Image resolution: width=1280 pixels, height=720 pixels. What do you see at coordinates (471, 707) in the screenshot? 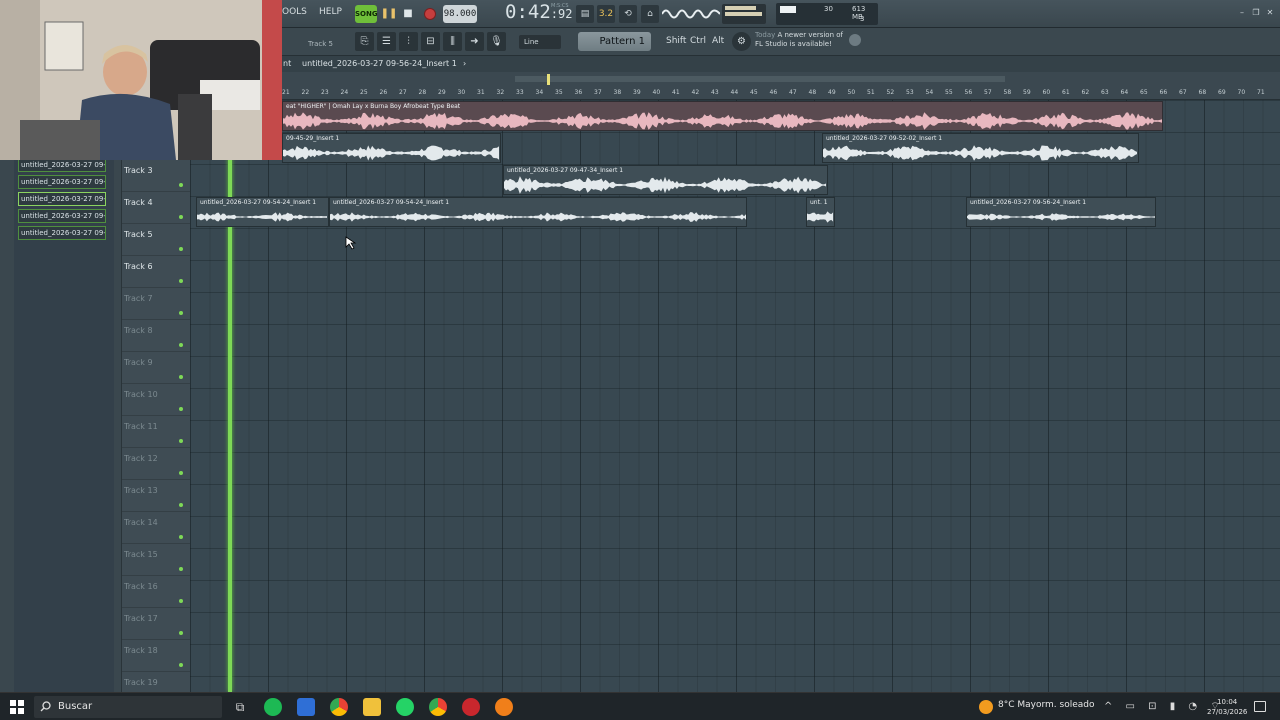
I see `app-red-icon` at bounding box center [471, 707].